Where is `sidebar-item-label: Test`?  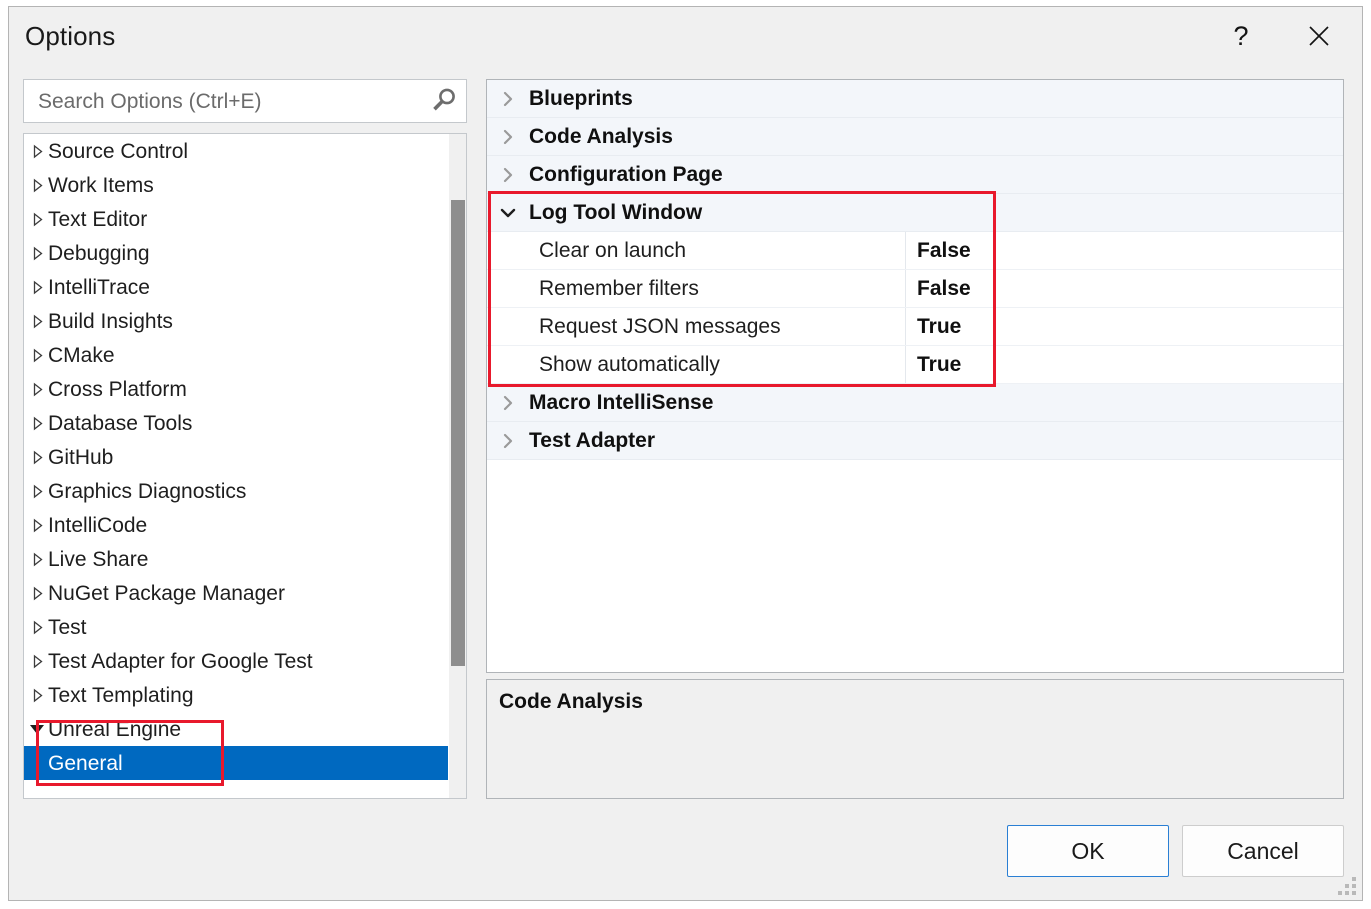 sidebar-item-label: Test is located at coordinates (67, 627).